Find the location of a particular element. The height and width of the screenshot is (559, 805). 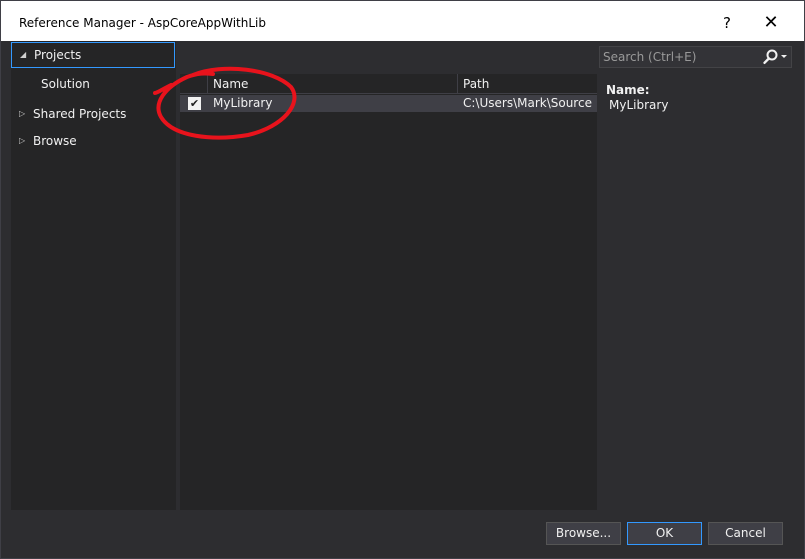

search-input is located at coordinates (680, 57).